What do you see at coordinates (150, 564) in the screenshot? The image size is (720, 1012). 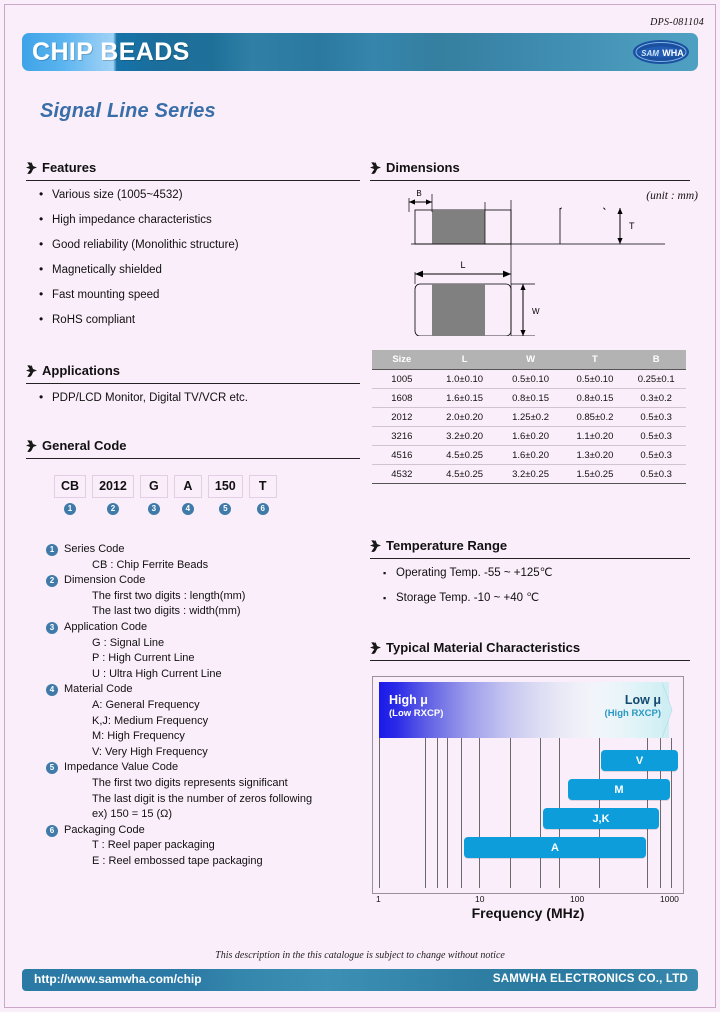 I see `legend-sub: CB : Chip Ferrite Beads` at bounding box center [150, 564].